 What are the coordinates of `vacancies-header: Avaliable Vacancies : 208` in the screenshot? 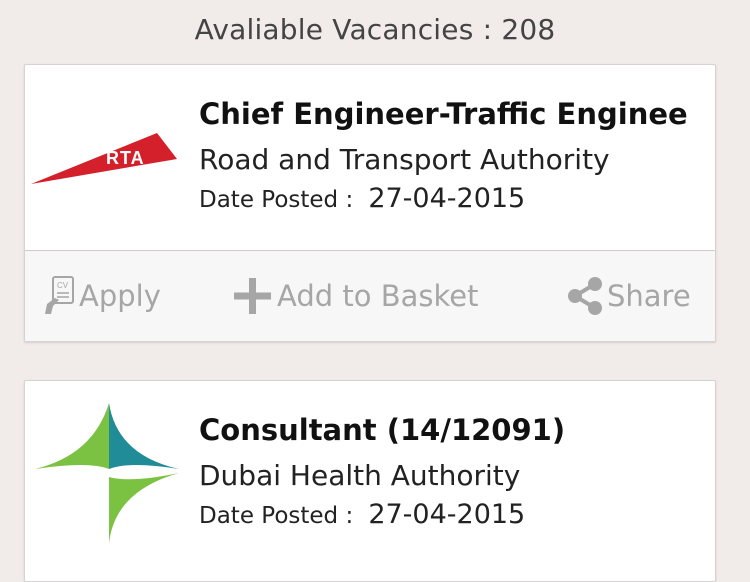 It's located at (375, 29).